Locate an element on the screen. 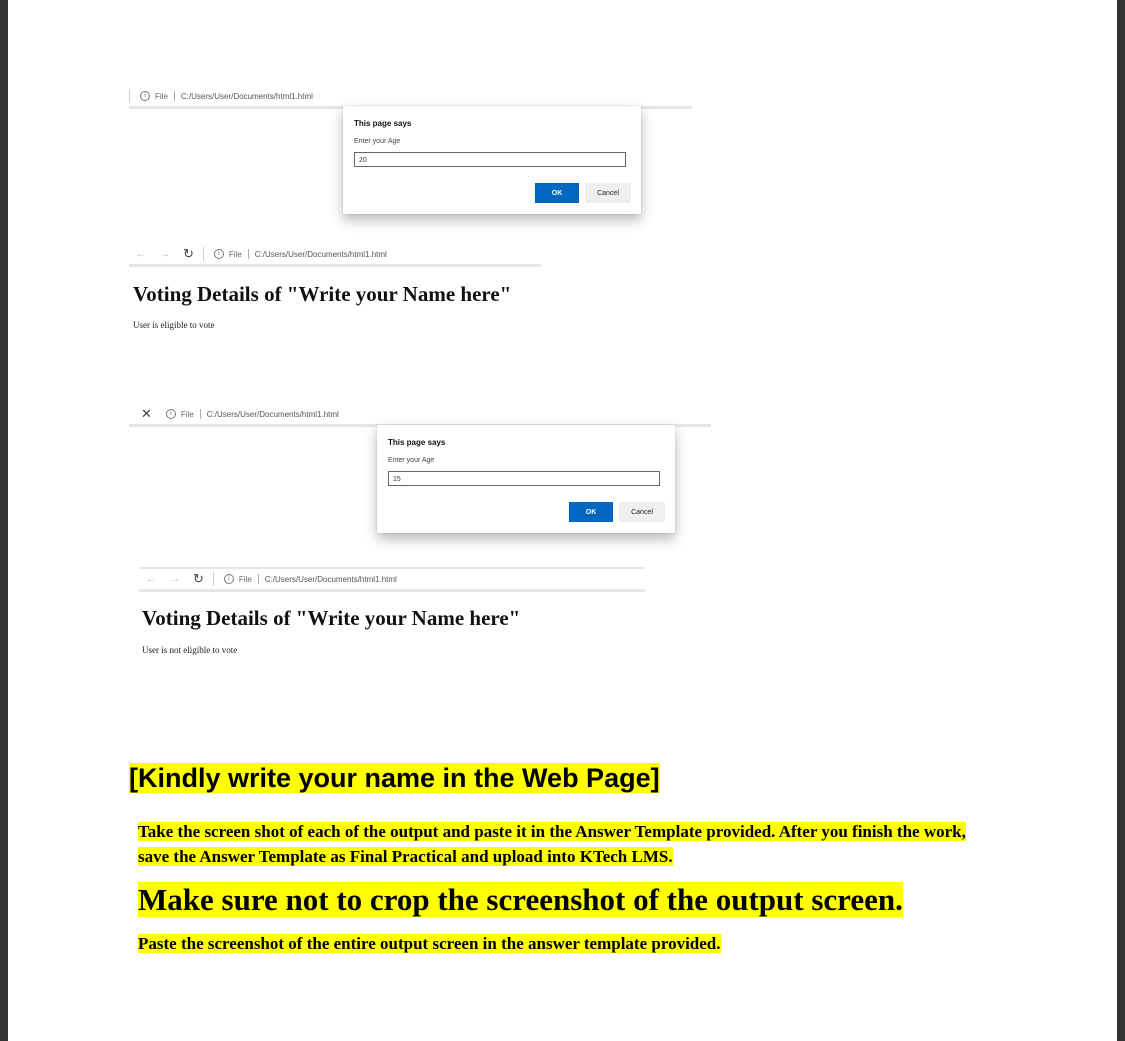 The image size is (1125, 1041). stop-icon: ✕ is located at coordinates (146, 414).